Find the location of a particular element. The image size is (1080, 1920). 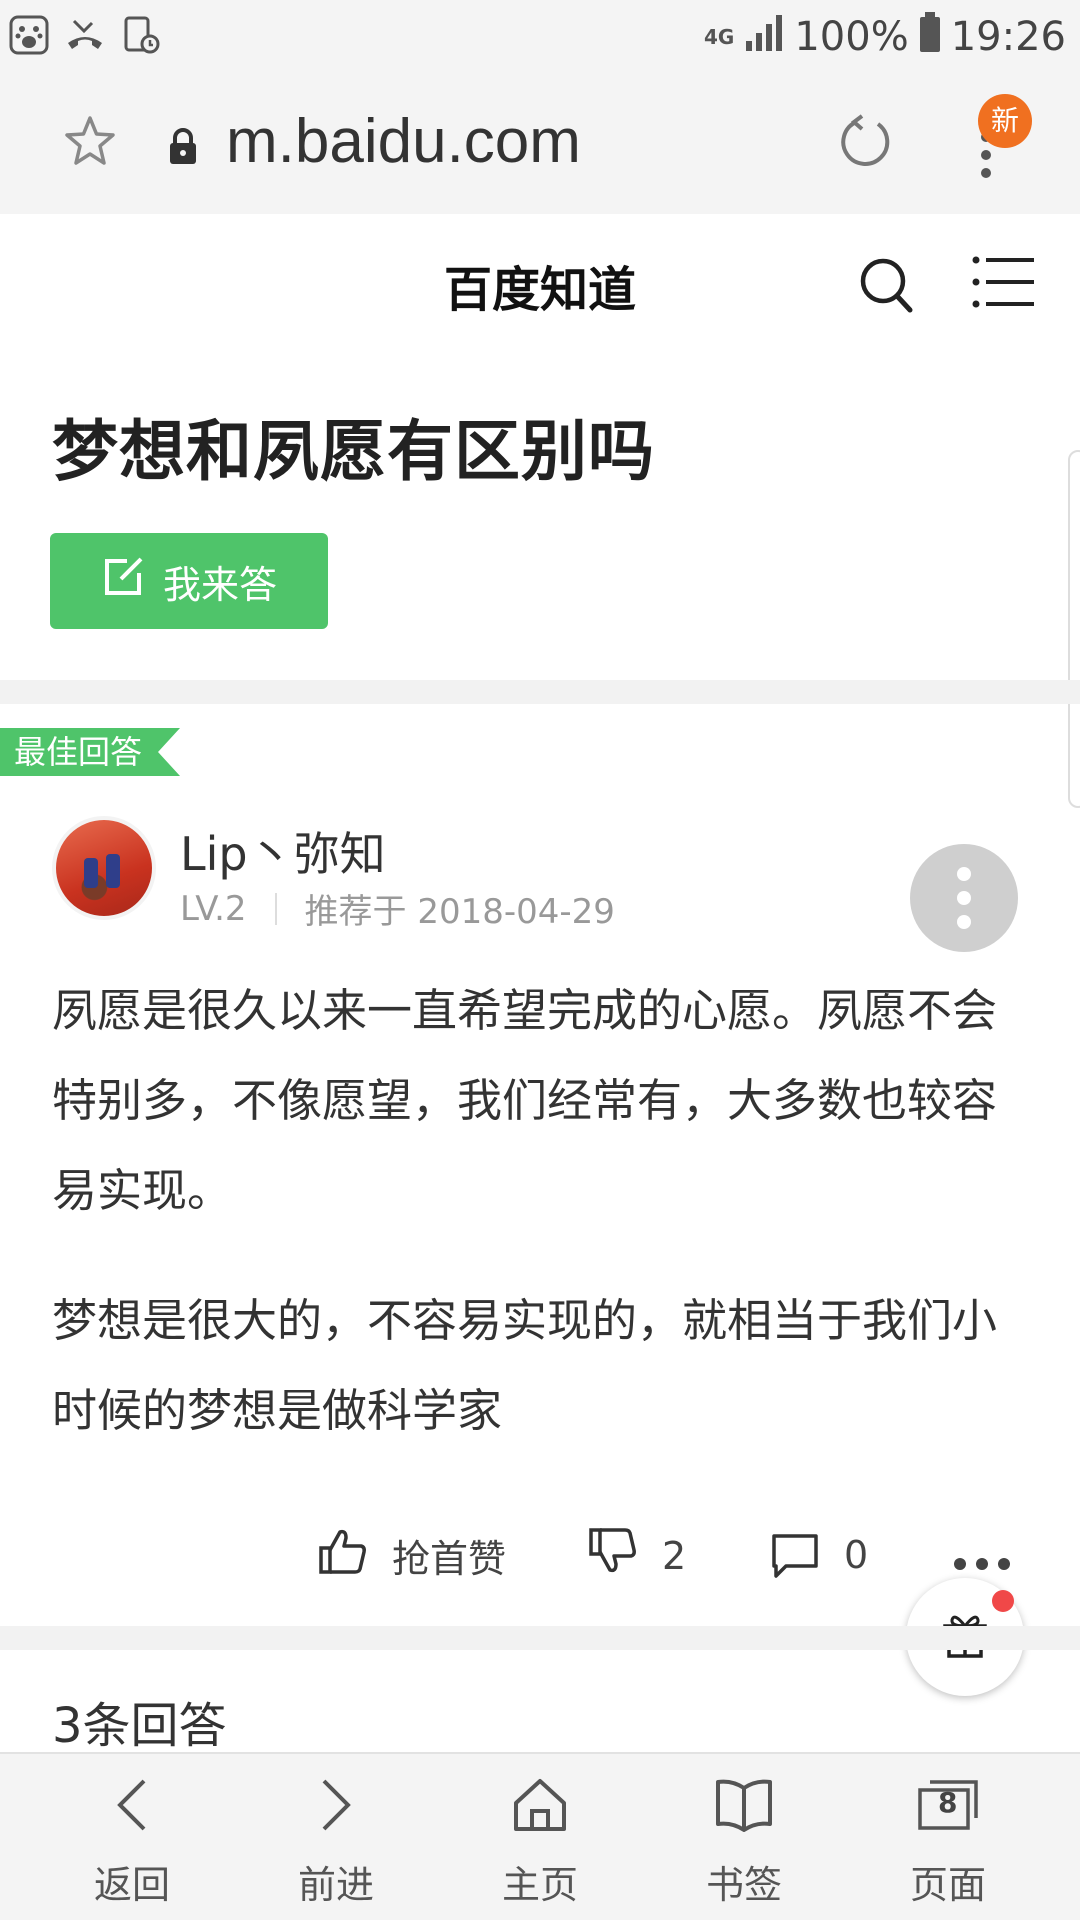

baidu-app-icon is located at coordinates (29, 35).